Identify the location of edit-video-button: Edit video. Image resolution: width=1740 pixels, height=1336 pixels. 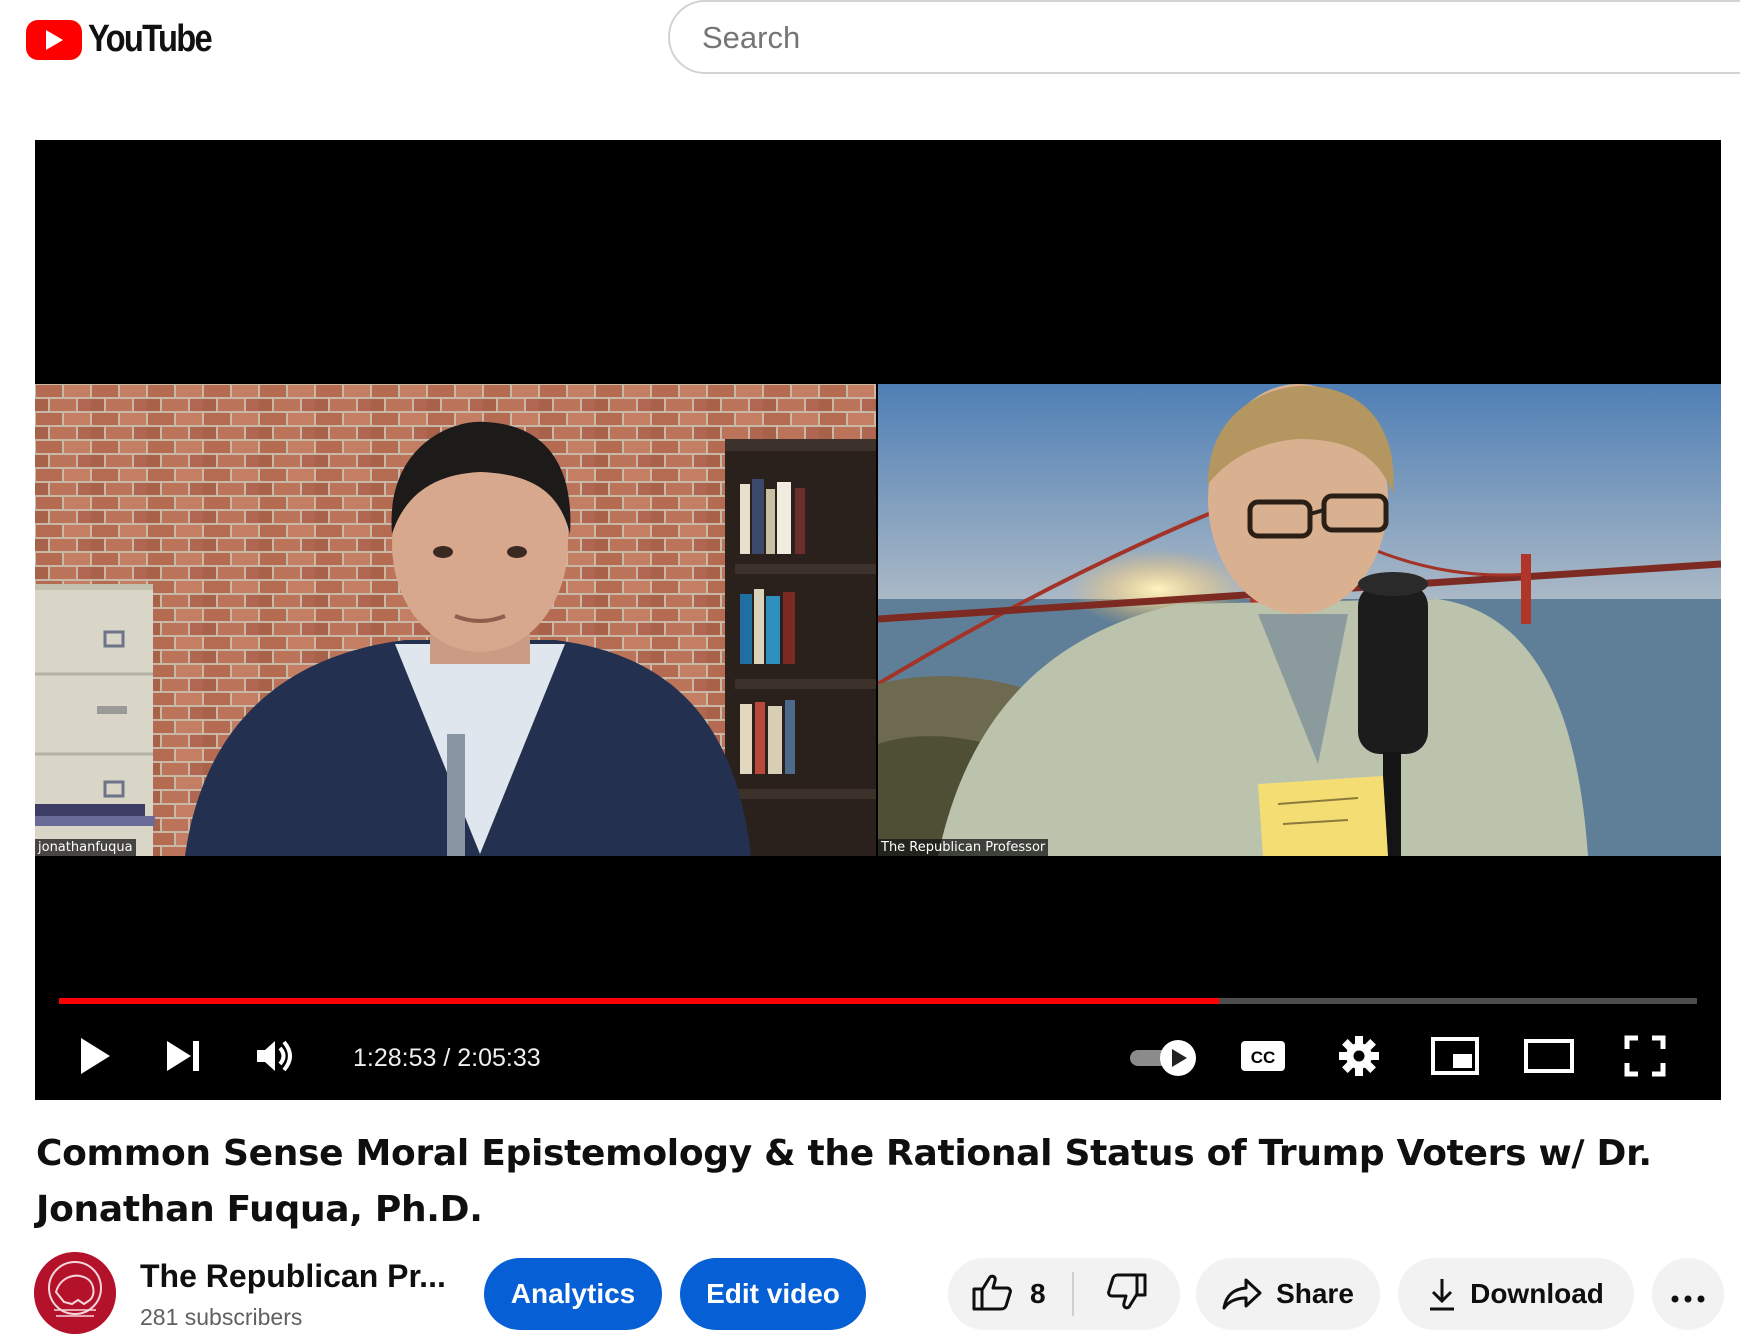
(773, 1294).